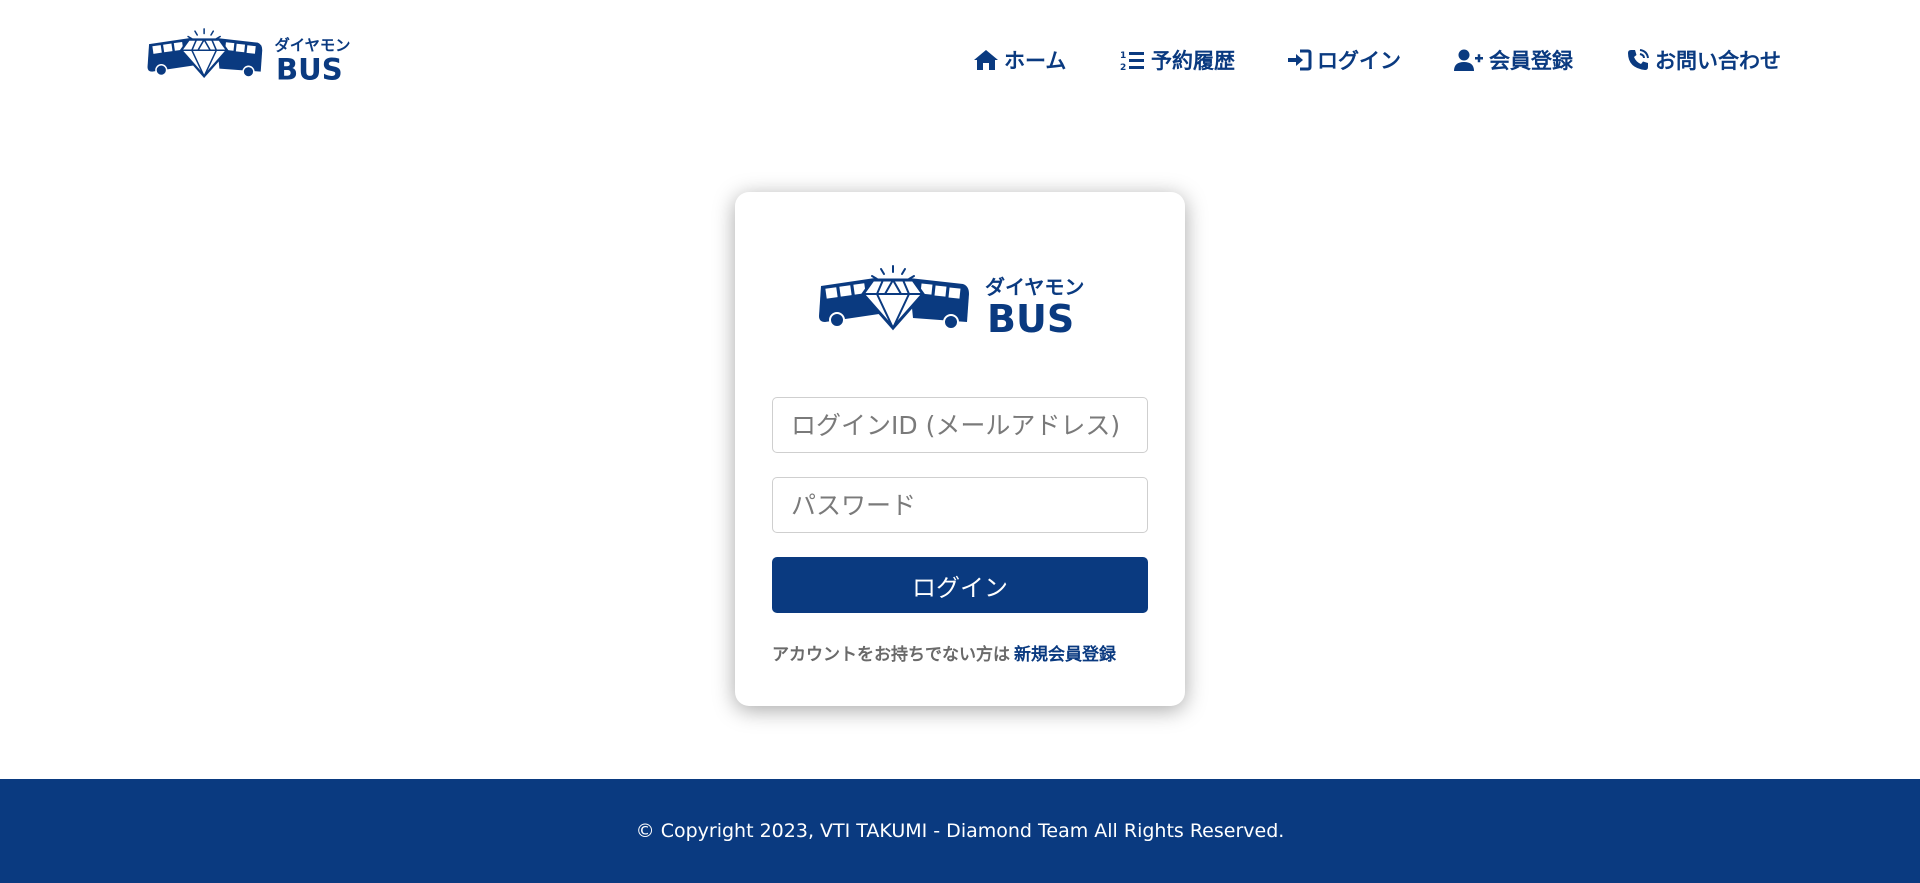 The width and height of the screenshot is (1920, 883). I want to click on nav-item-label: ホーム, so click(1035, 61).